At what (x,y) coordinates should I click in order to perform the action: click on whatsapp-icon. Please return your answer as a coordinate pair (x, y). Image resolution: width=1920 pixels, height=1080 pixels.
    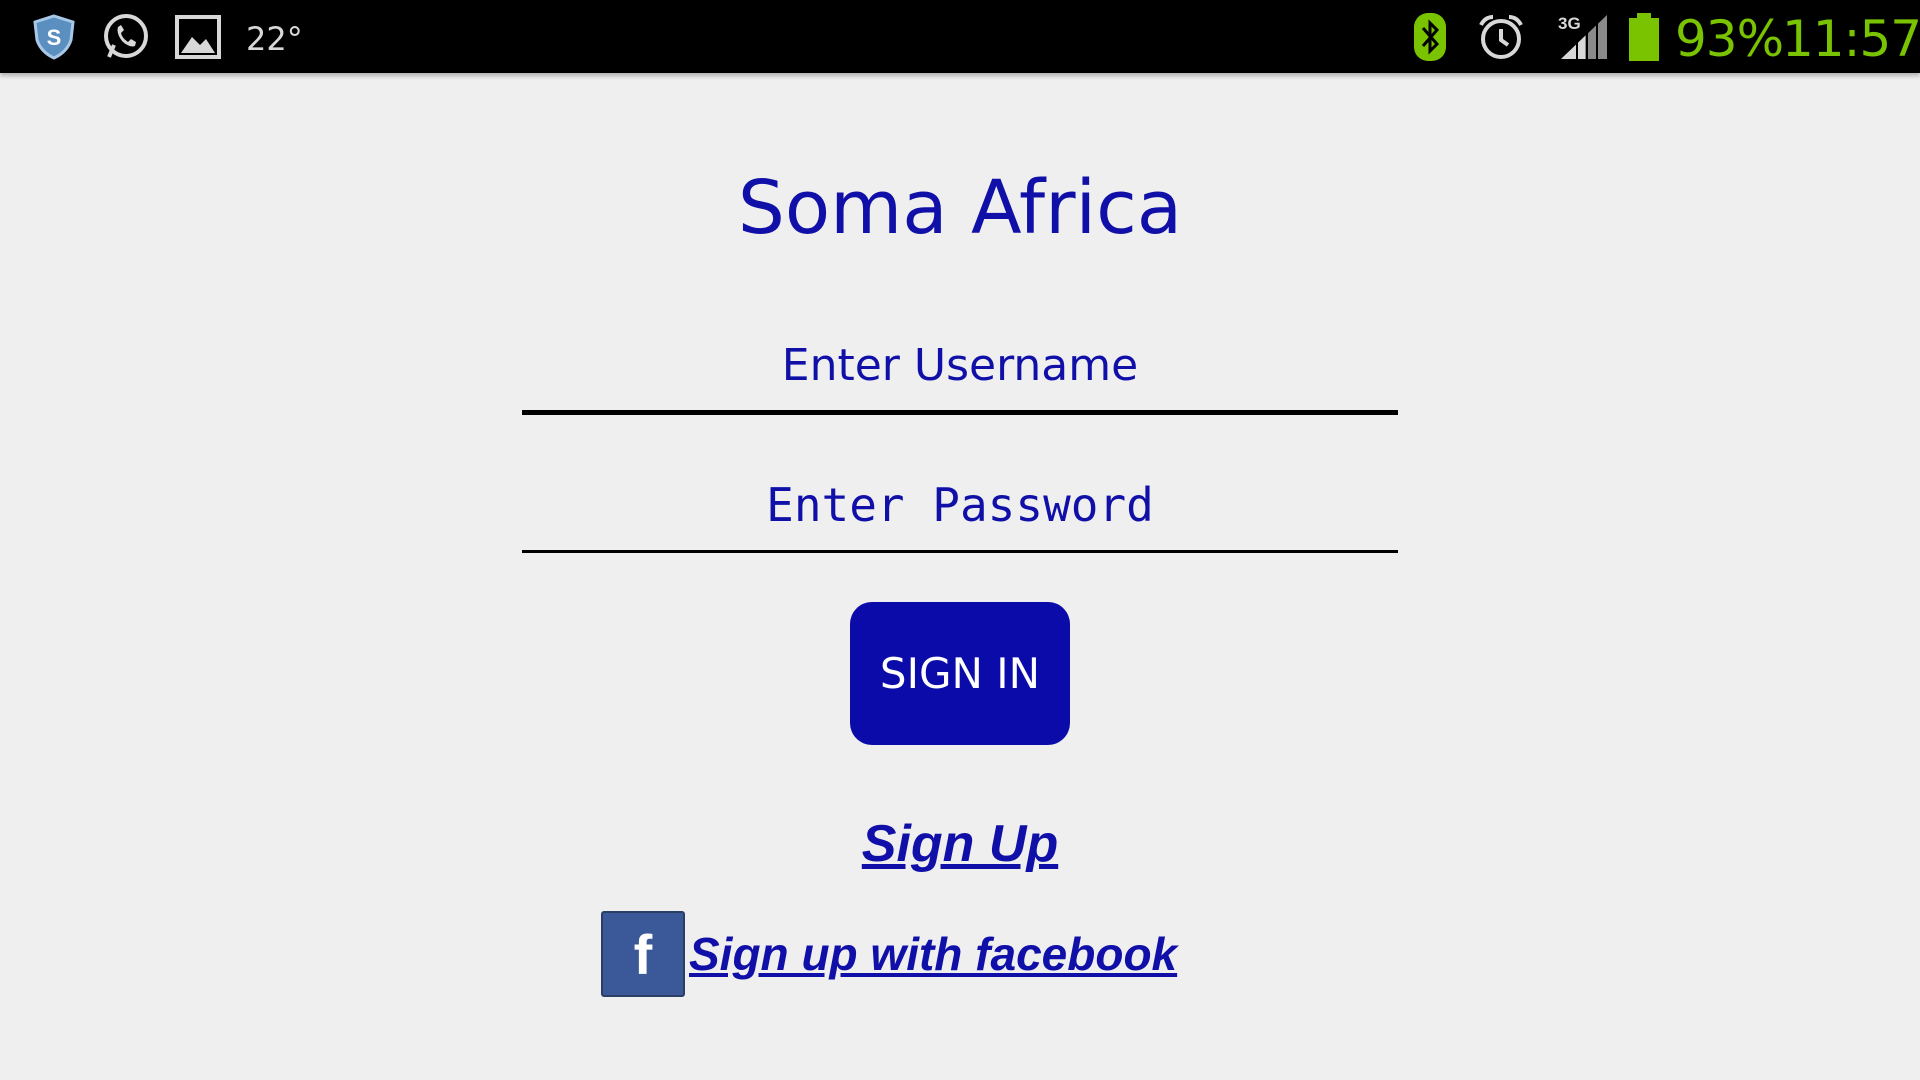
    Looking at the image, I should click on (126, 36).